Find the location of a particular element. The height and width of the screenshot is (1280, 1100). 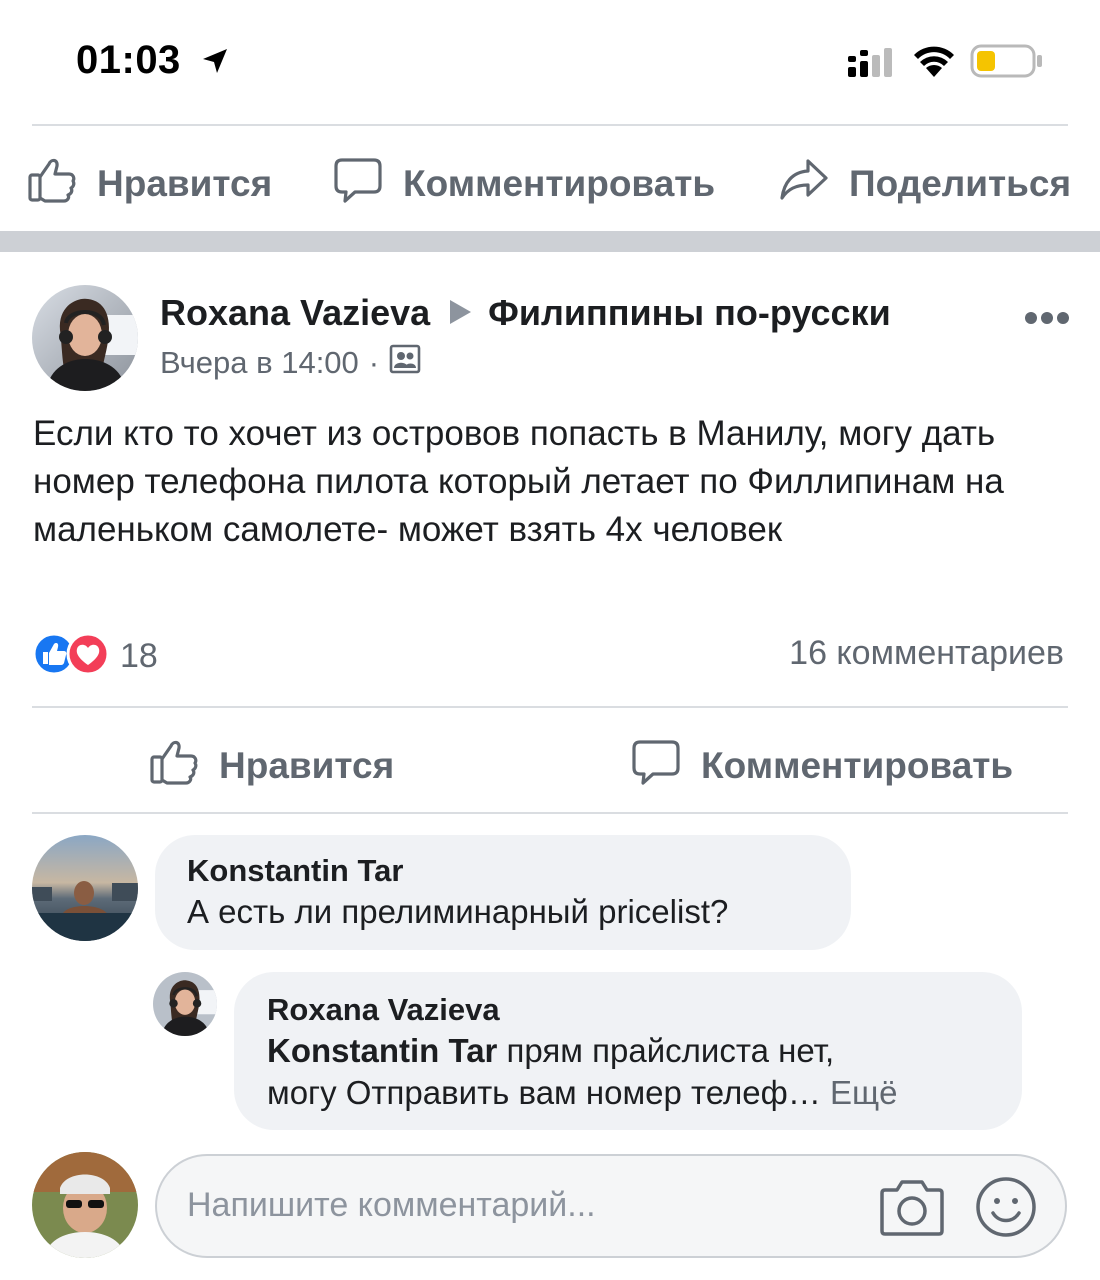

location-arrow-icon is located at coordinates (215, 63).